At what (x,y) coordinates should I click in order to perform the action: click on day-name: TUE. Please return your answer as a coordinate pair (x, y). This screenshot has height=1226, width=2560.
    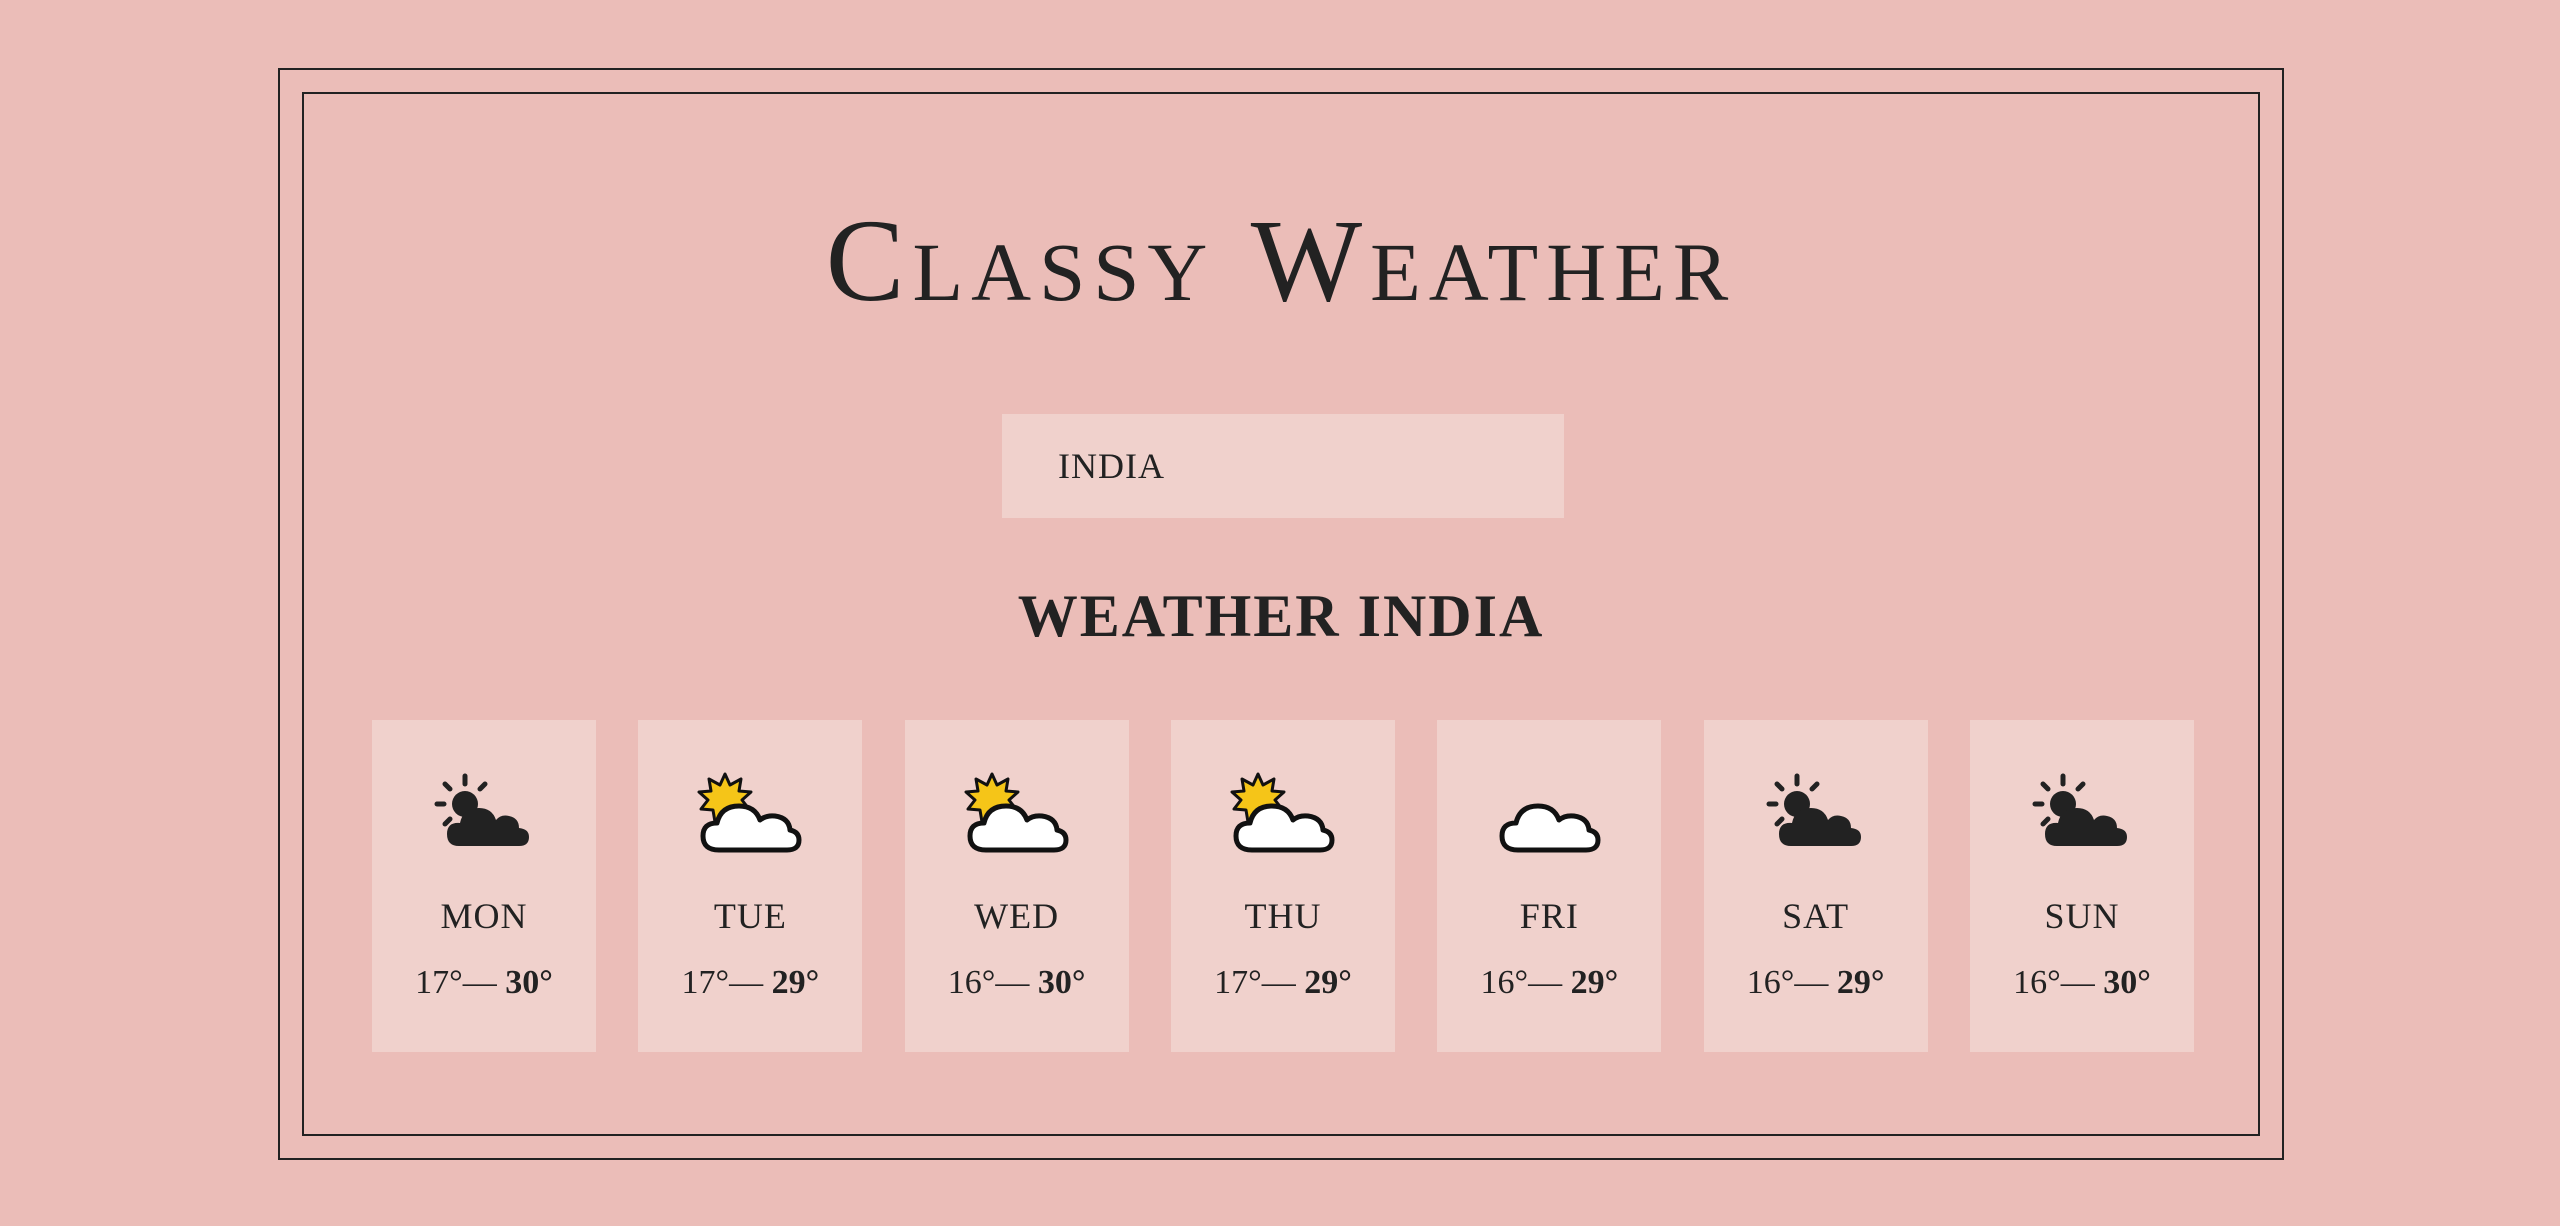
    Looking at the image, I should click on (750, 916).